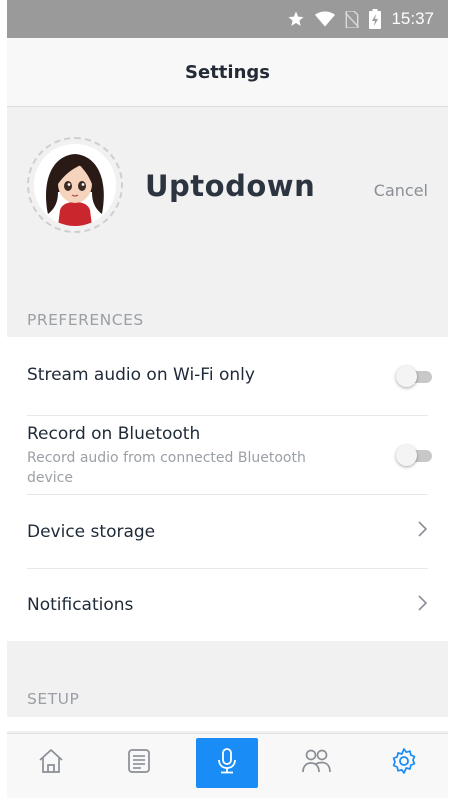 The image size is (455, 800). Describe the element at coordinates (296, 19) in the screenshot. I see `star-icon` at that location.